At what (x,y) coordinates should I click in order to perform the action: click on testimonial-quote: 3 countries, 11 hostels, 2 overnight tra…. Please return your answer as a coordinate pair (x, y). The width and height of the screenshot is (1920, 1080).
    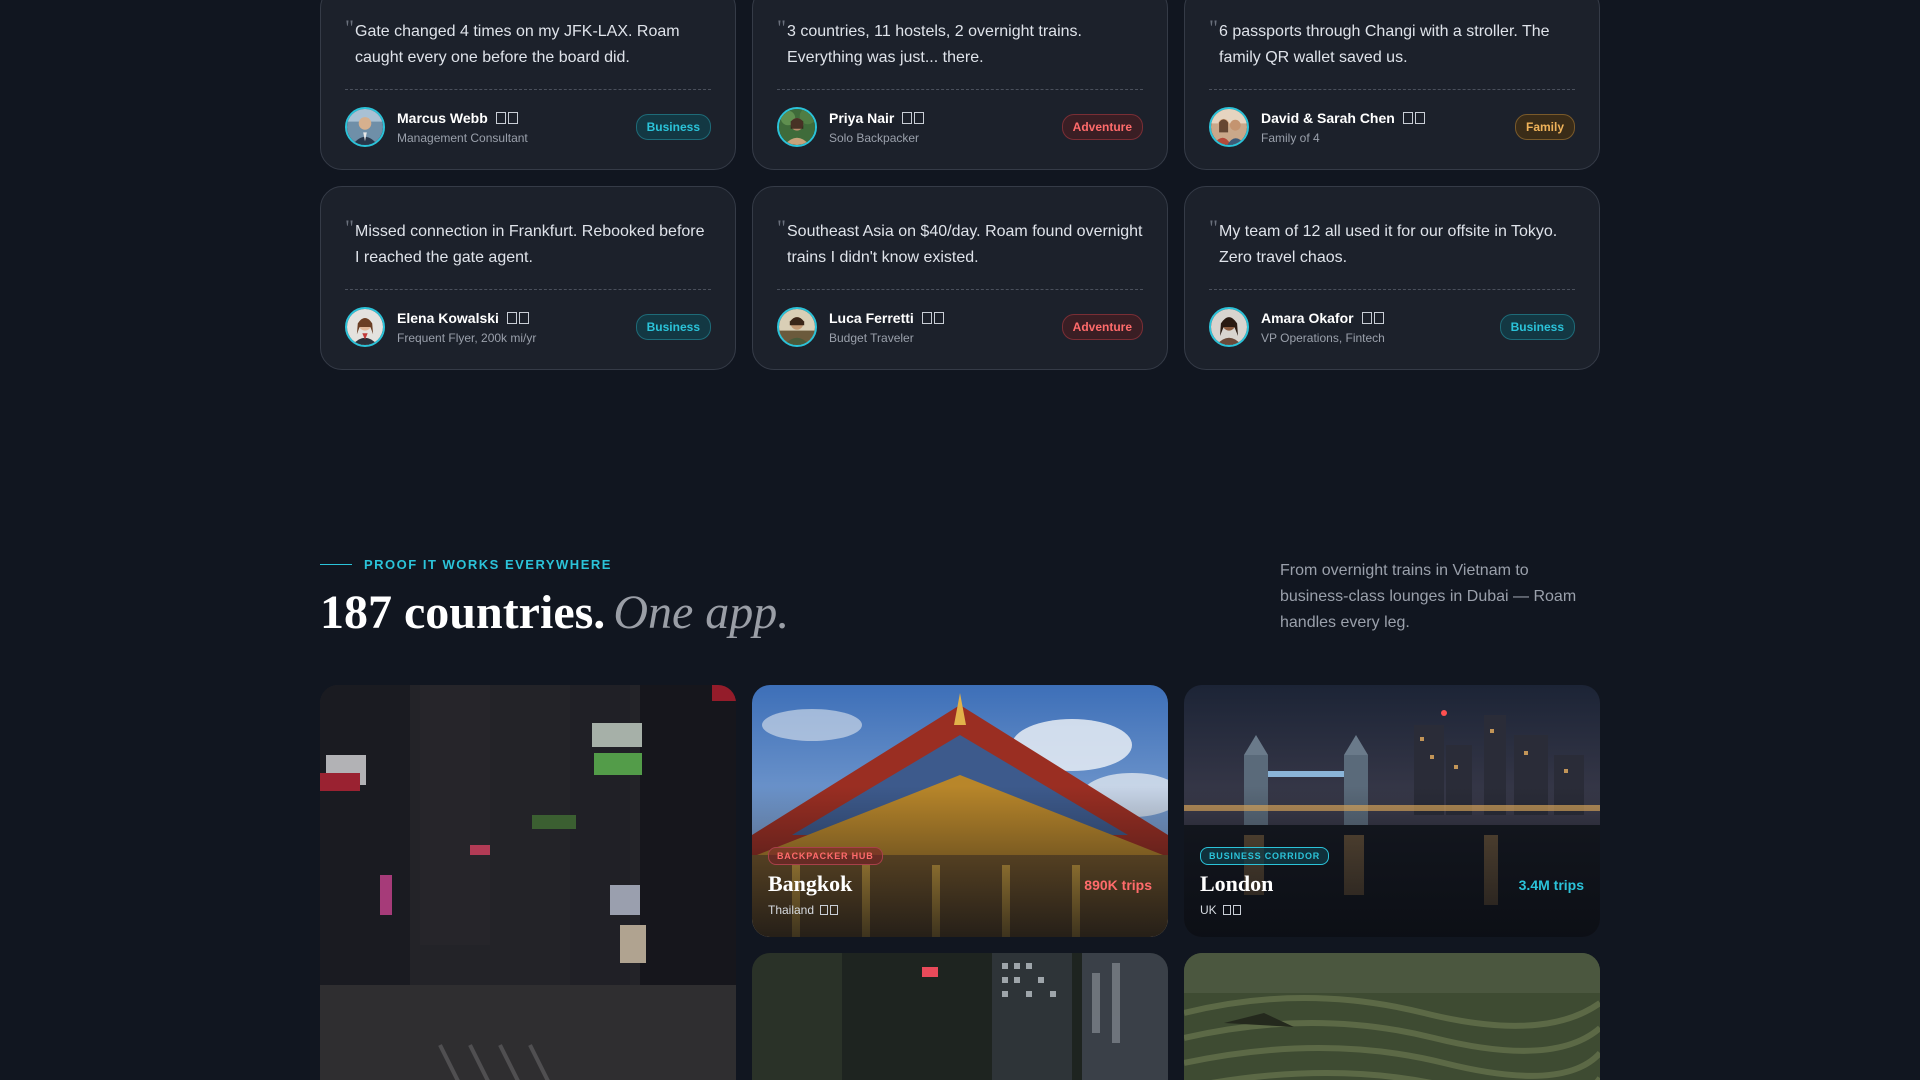
    Looking at the image, I should click on (934, 44).